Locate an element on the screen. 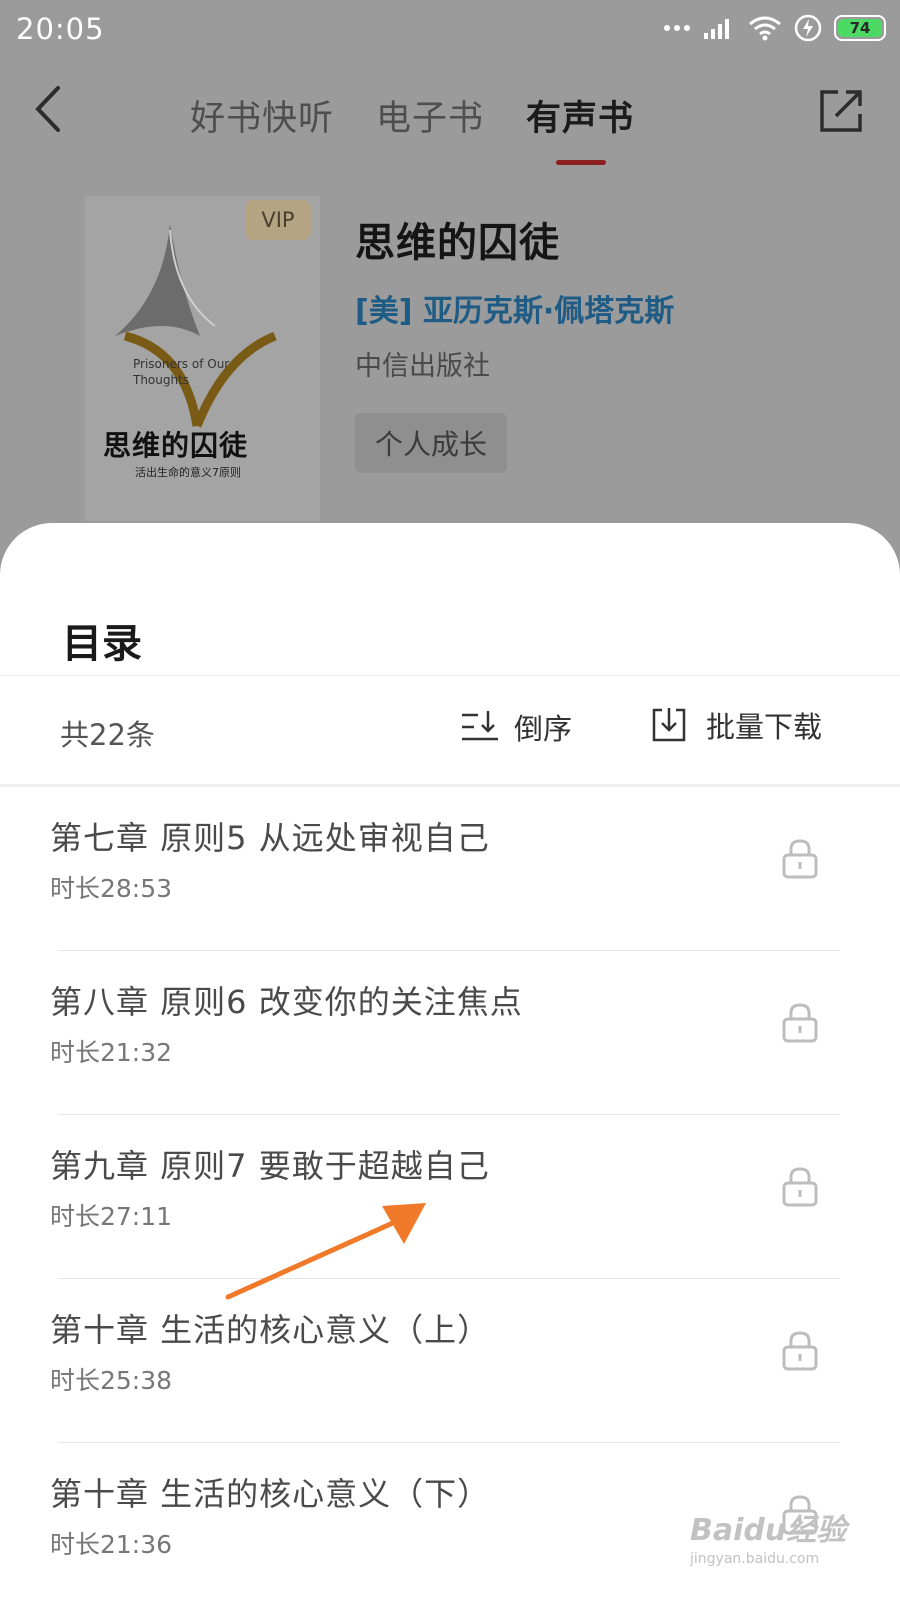 The width and height of the screenshot is (900, 1600). status-bar: 20:05 74 is located at coordinates (450, 31).